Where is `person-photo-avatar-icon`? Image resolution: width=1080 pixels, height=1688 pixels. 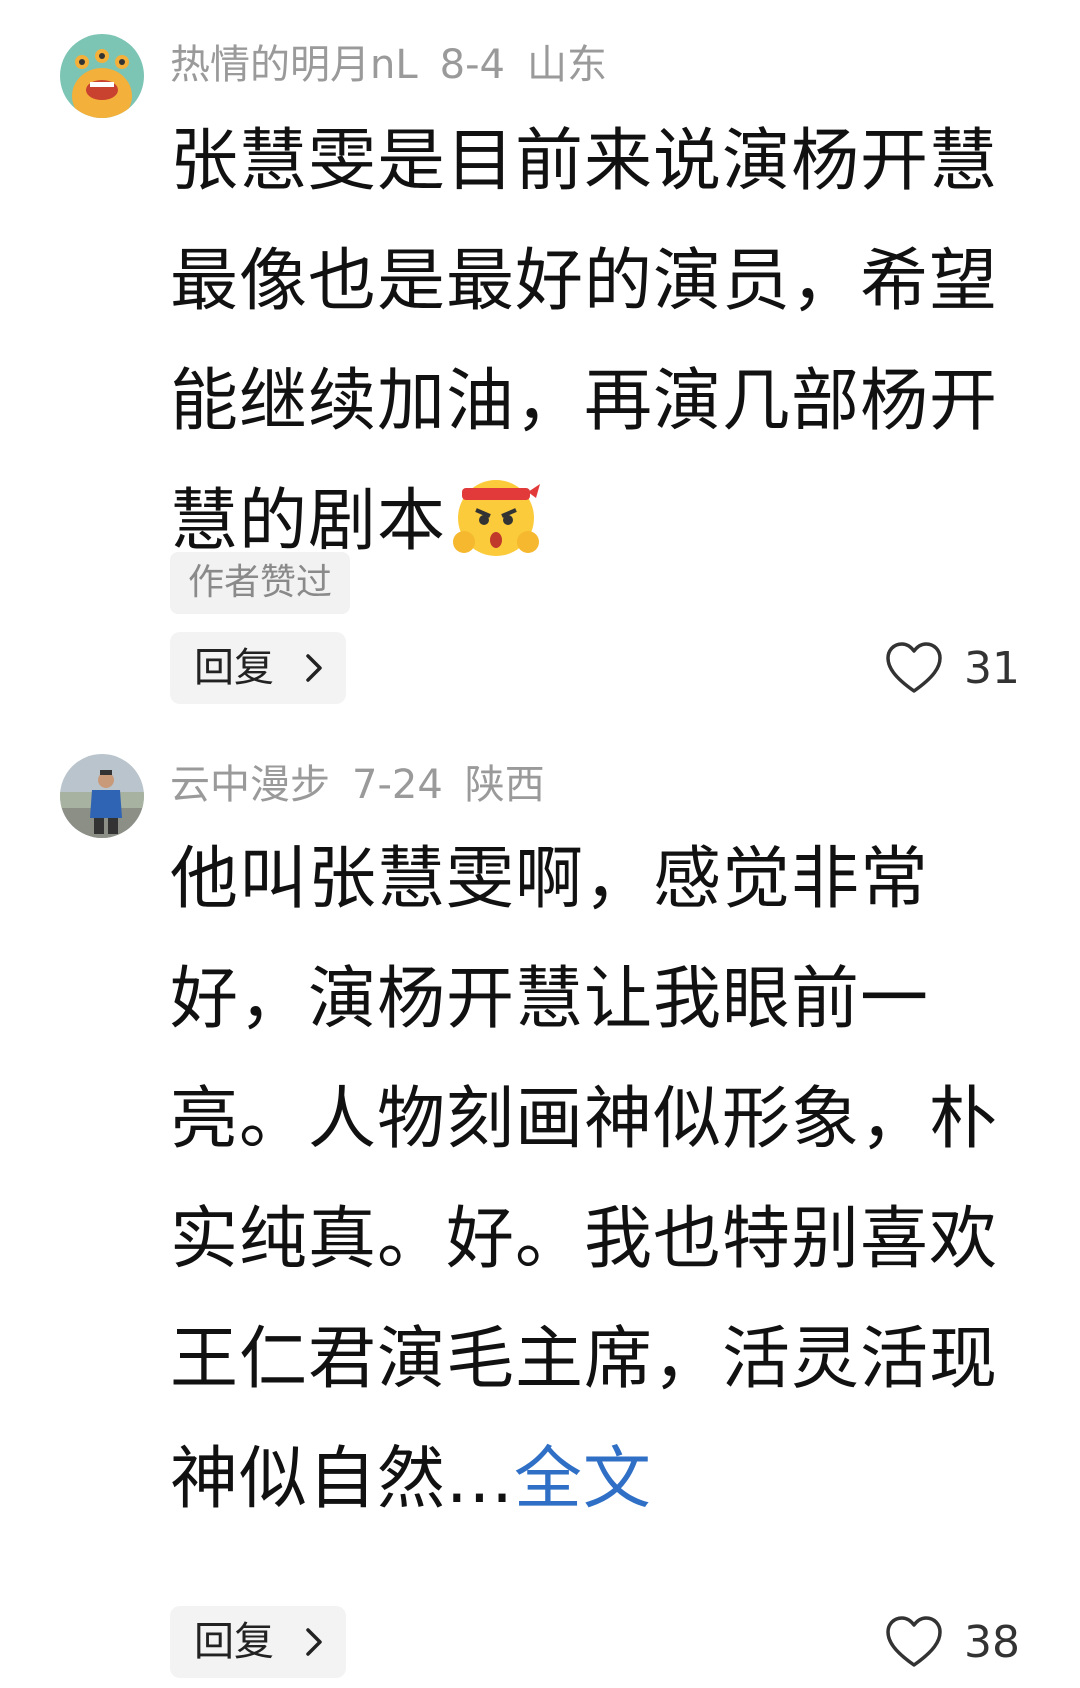 person-photo-avatar-icon is located at coordinates (102, 796).